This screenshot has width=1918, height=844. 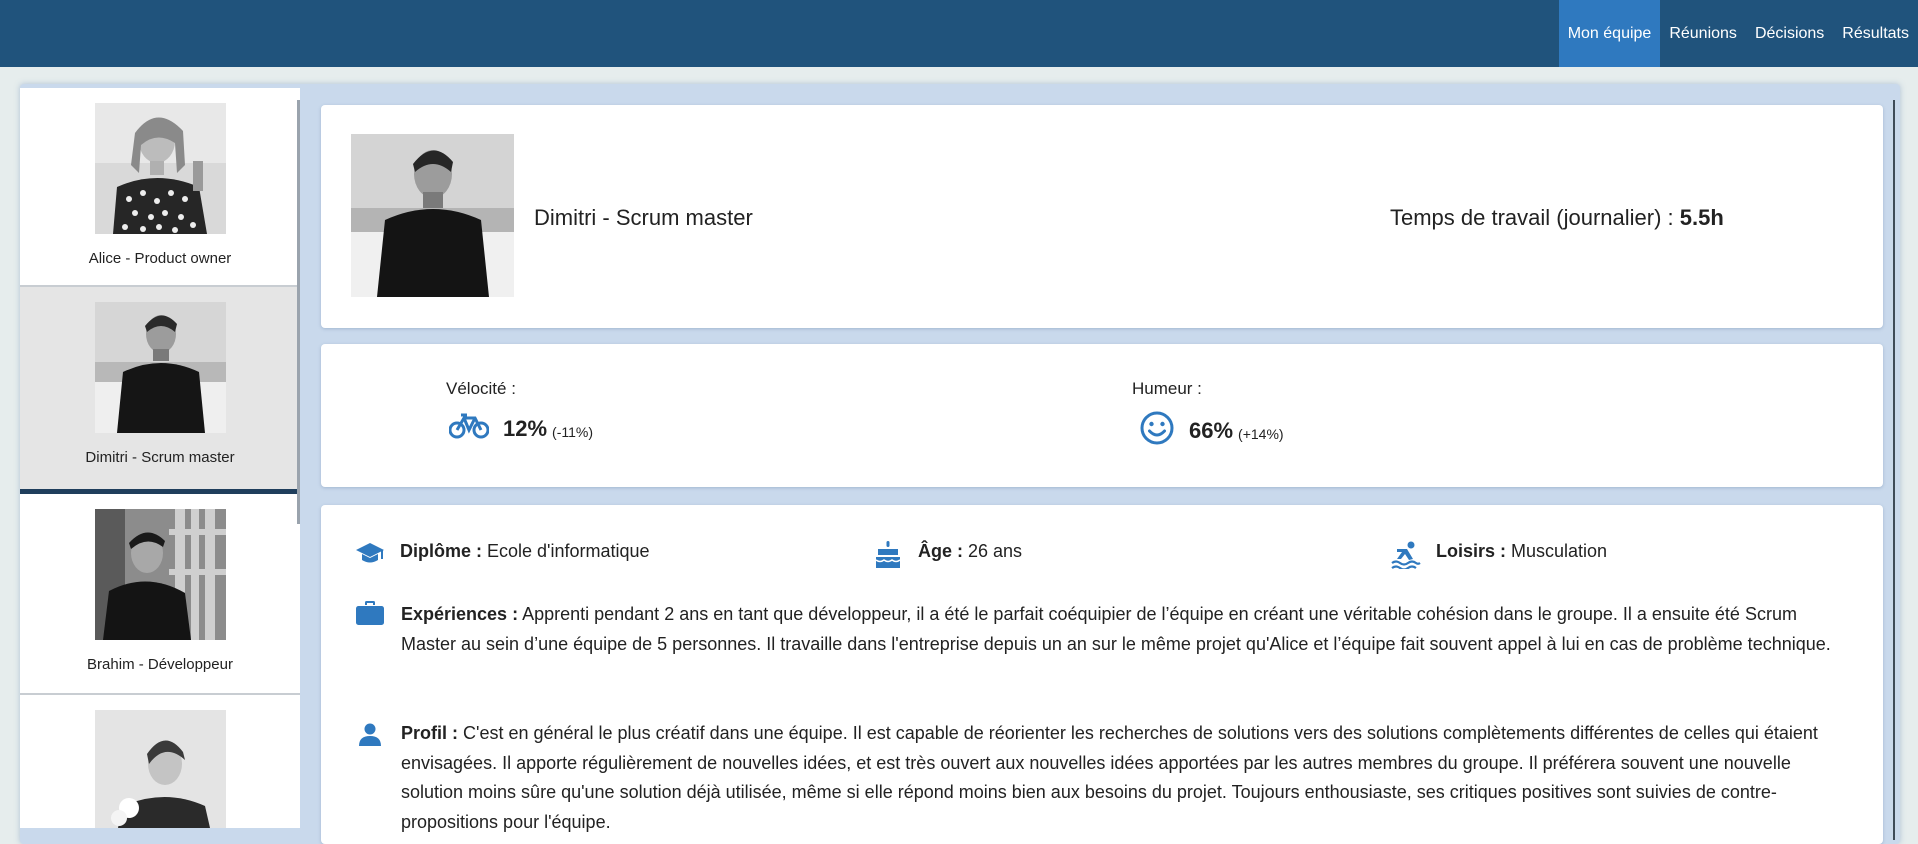 What do you see at coordinates (525, 428) in the screenshot?
I see `velocity-value: 12%` at bounding box center [525, 428].